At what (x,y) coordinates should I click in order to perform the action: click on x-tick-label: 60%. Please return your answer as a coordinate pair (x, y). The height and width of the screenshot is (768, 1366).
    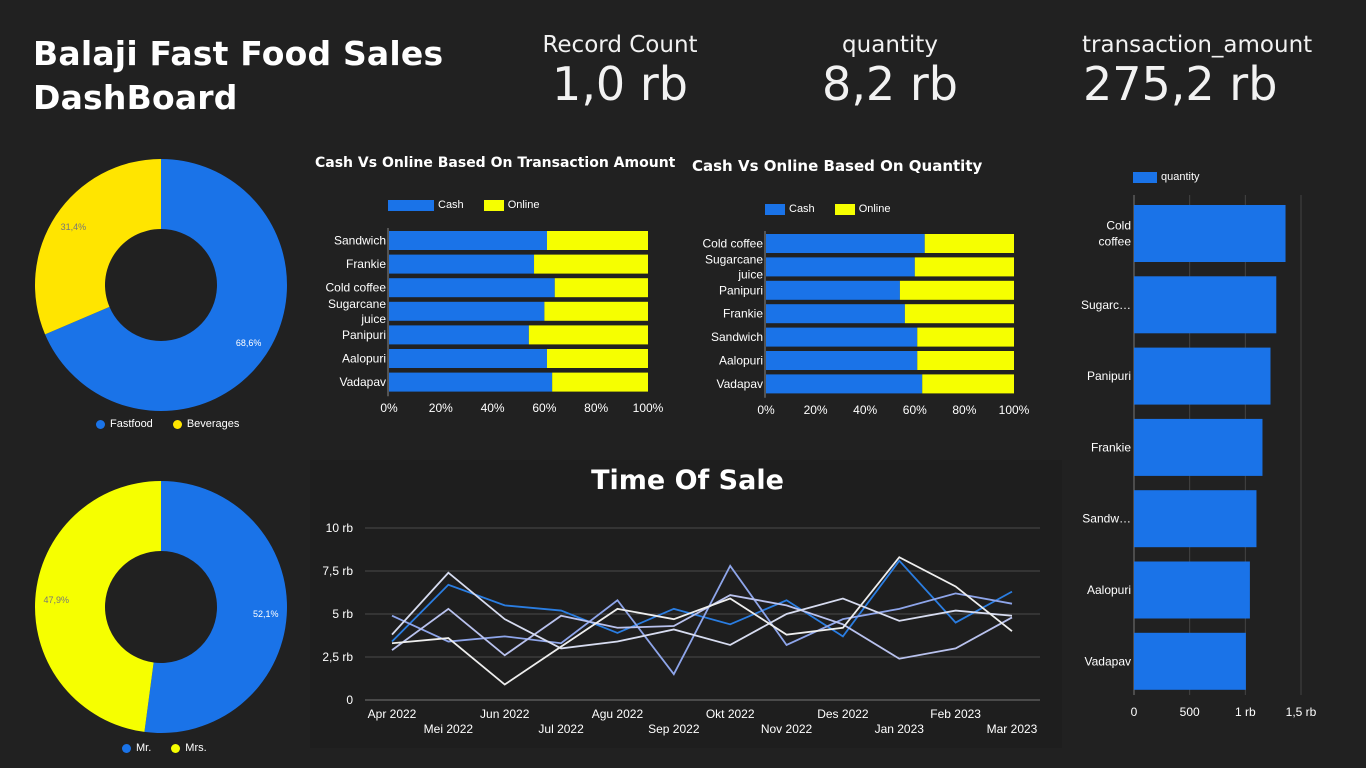
    Looking at the image, I should click on (915, 410).